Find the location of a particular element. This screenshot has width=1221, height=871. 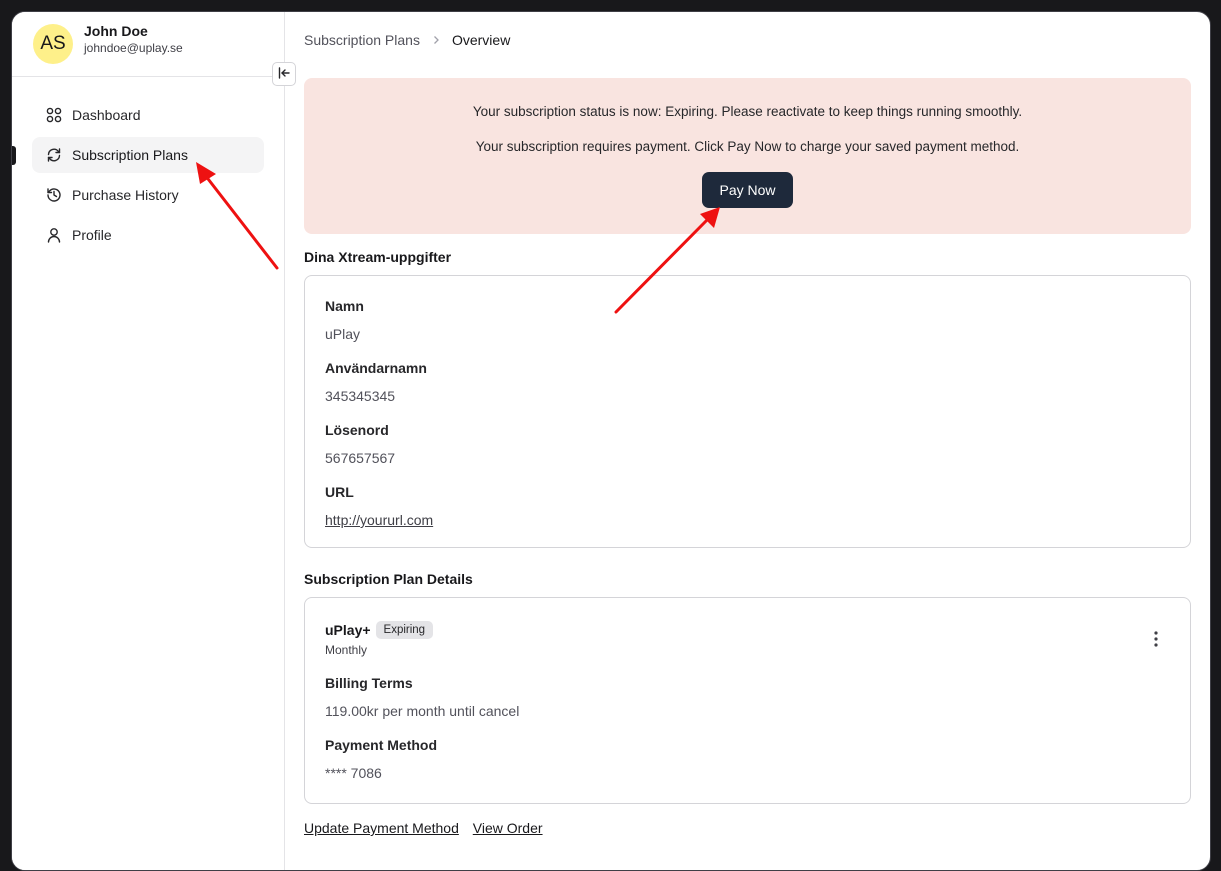

collapse-left-icon is located at coordinates (284, 74).